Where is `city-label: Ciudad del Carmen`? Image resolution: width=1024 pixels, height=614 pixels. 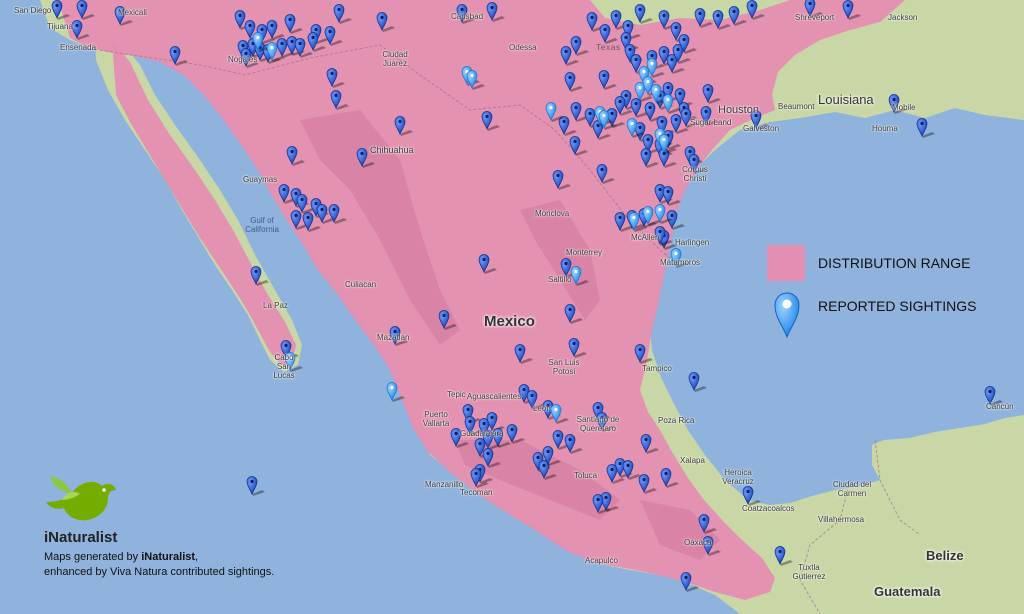
city-label: Ciudad del Carmen is located at coordinates (852, 489).